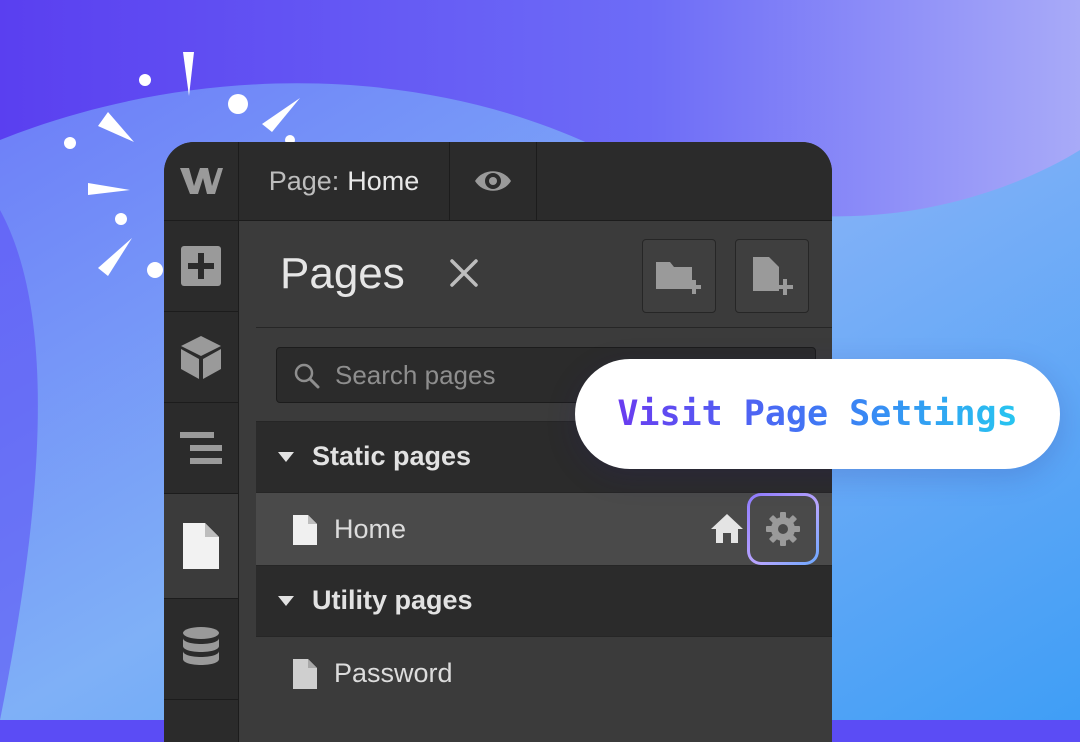  What do you see at coordinates (464, 273) in the screenshot?
I see `close-icon` at bounding box center [464, 273].